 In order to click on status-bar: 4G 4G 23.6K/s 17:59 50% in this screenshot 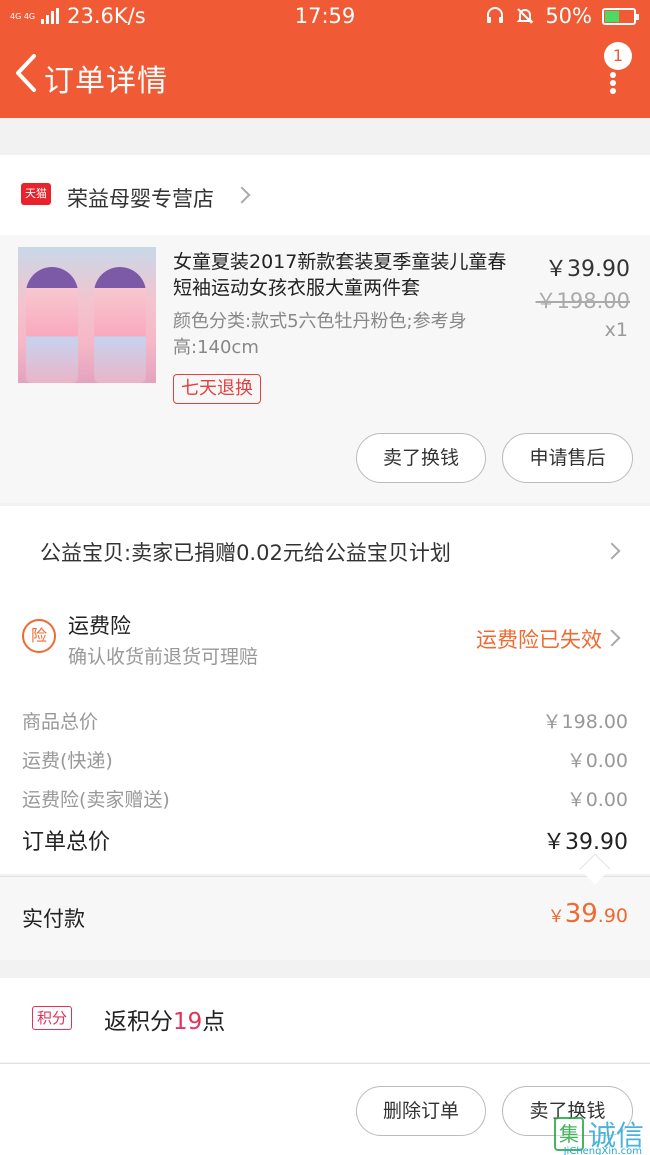, I will do `click(325, 17)`.